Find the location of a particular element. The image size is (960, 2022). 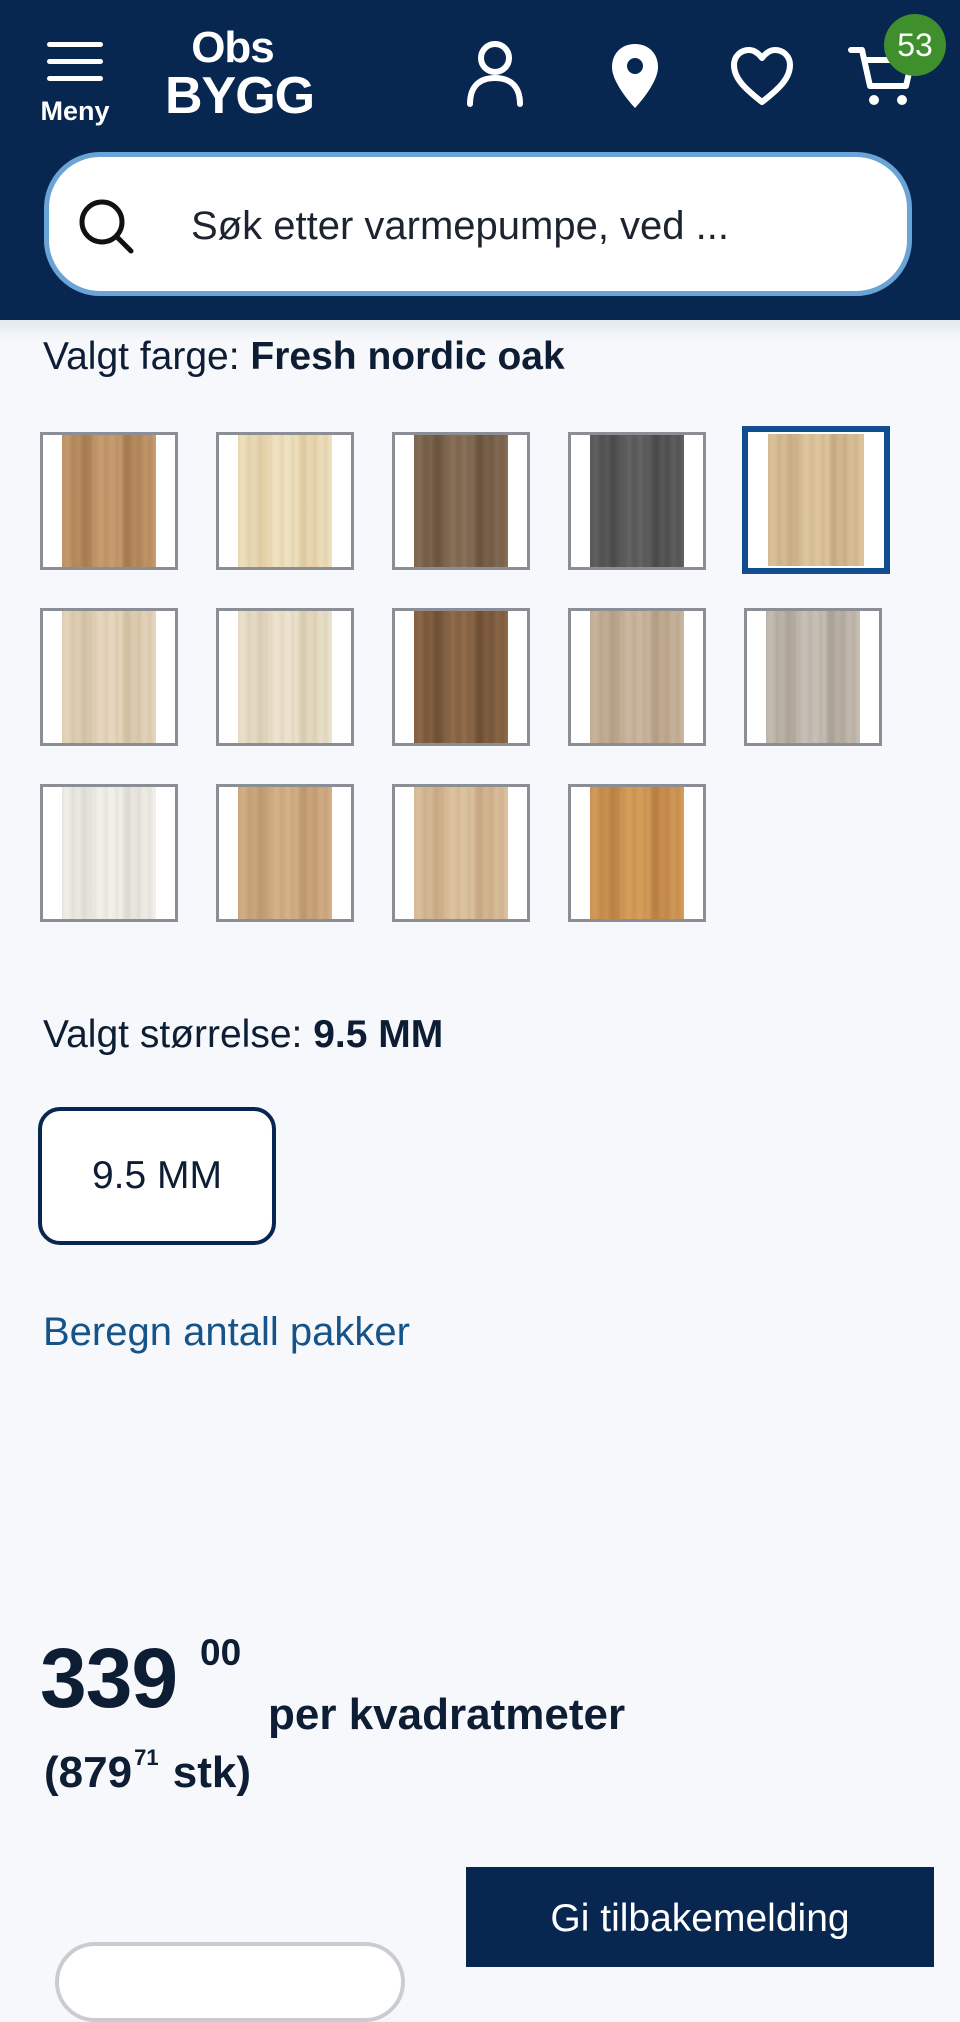

location-pin-icon is located at coordinates (635, 76).